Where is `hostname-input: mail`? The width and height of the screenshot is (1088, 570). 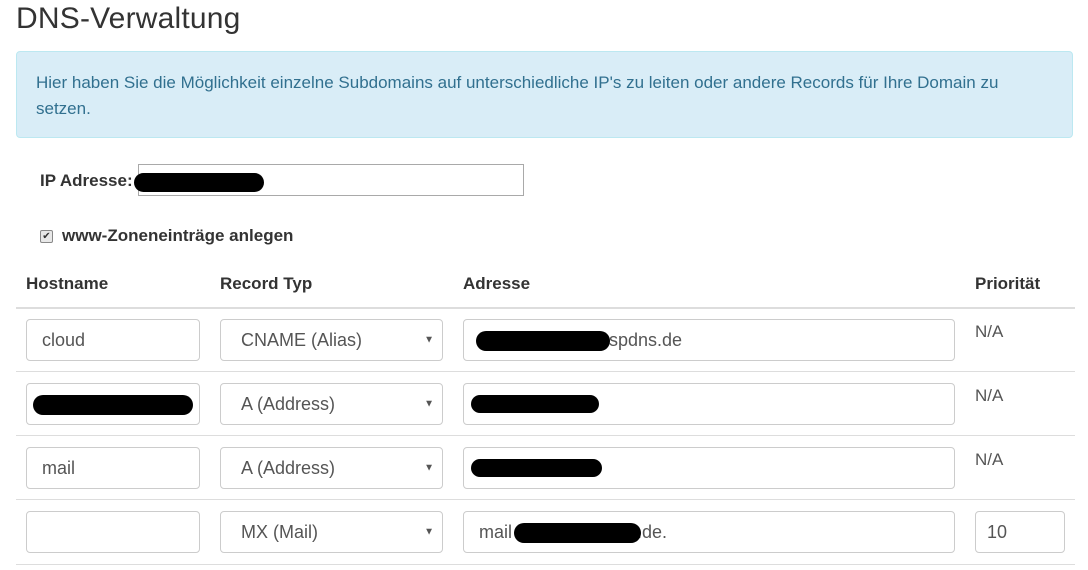 hostname-input: mail is located at coordinates (113, 468).